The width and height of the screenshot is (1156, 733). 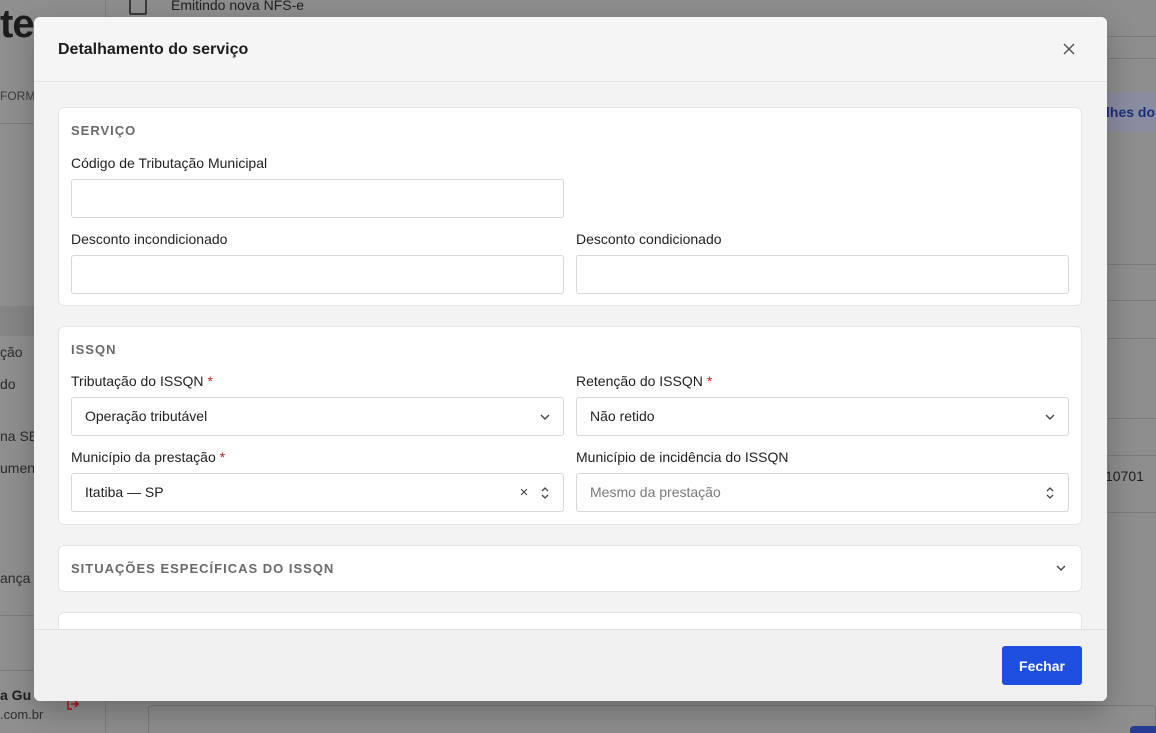 I want to click on modal-footer: Fechar, so click(x=570, y=665).